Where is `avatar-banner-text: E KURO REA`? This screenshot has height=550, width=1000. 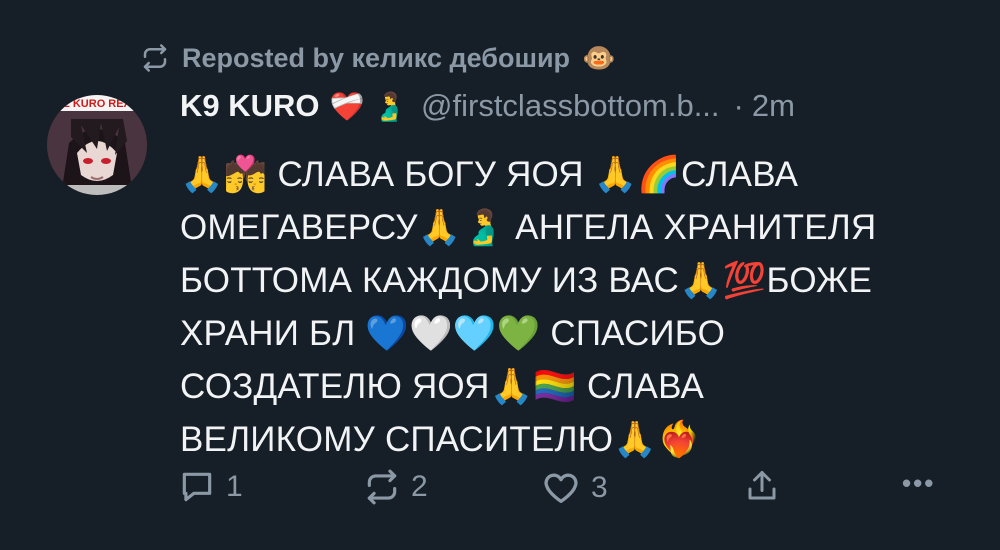 avatar-banner-text: E KURO REA is located at coordinates (96, 104).